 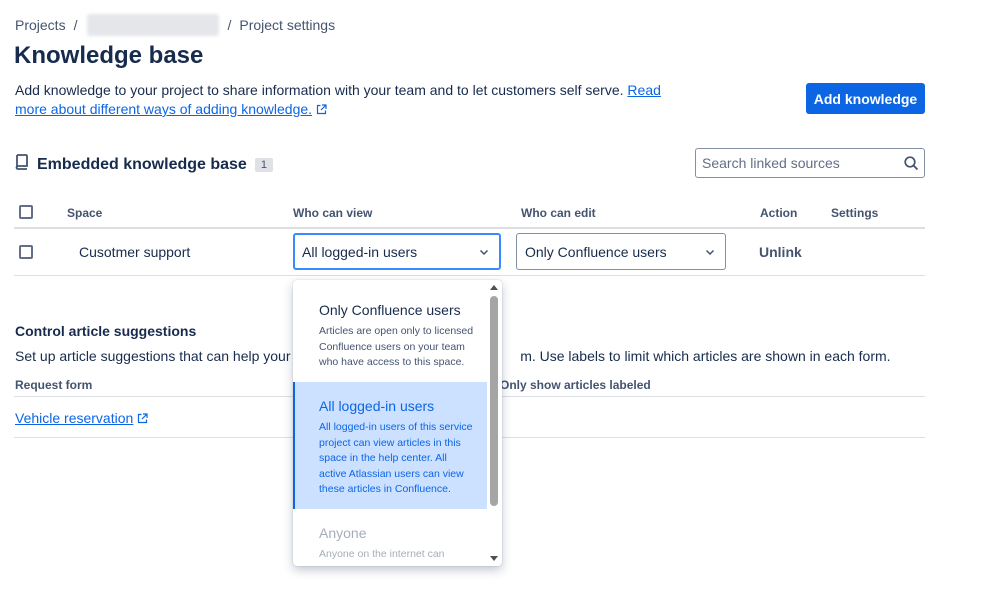 I want to click on breadcrumb-project-name-redacted, so click(x=153, y=25).